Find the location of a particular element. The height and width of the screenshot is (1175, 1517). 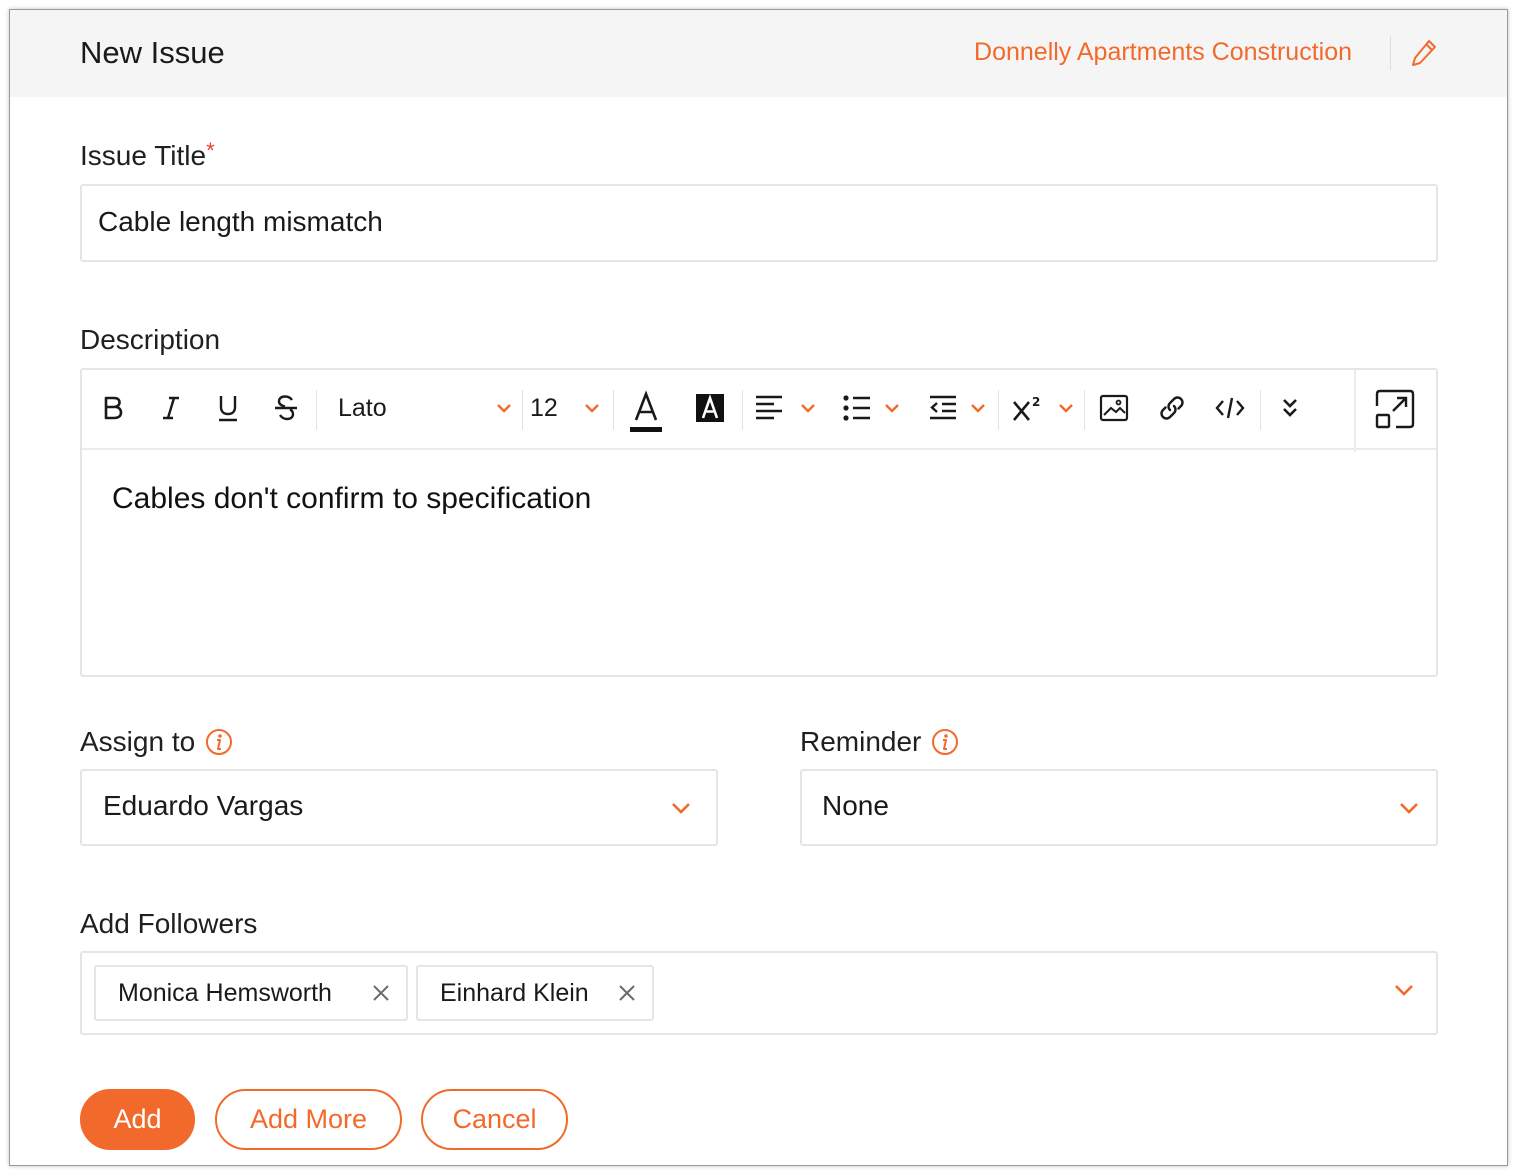

assign-to-select: Eduardo Vargas is located at coordinates (399, 807).